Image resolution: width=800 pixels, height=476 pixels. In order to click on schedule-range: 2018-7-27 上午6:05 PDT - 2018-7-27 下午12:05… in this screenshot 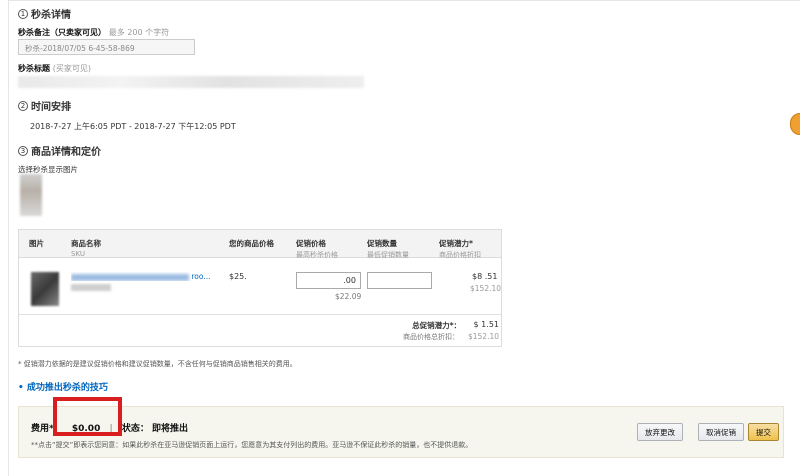, I will do `click(133, 126)`.